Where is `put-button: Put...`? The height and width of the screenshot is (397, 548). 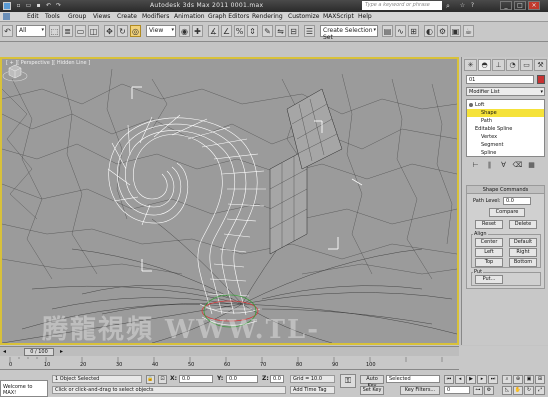
put-button: Put... is located at coordinates (489, 279).